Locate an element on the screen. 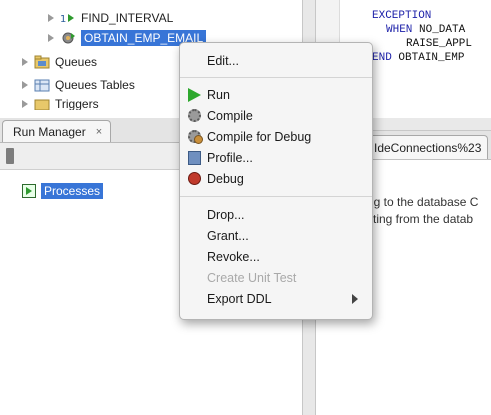  log-line: cting from the datab is located at coordinates (420, 219).